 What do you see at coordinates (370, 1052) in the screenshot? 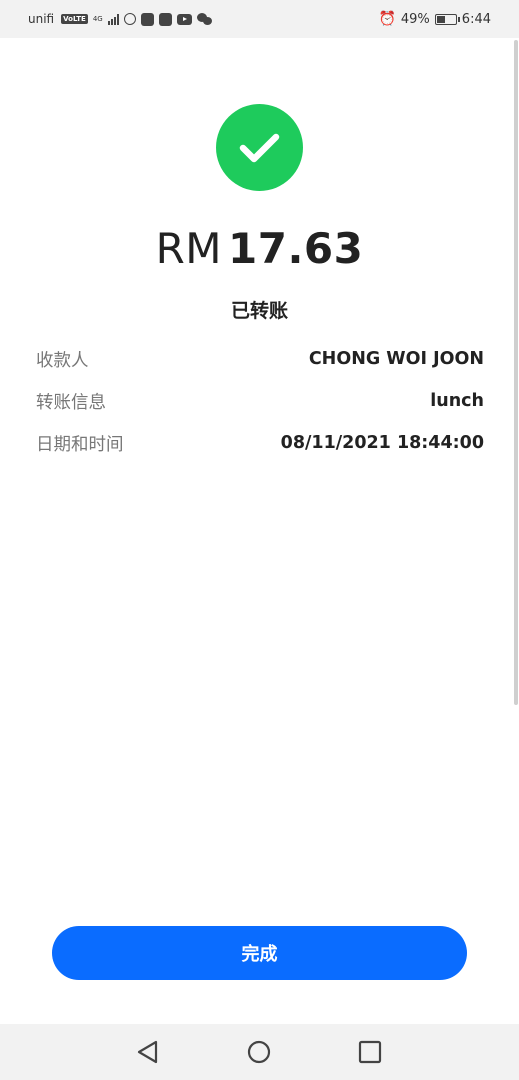
I see `recents-icon` at bounding box center [370, 1052].